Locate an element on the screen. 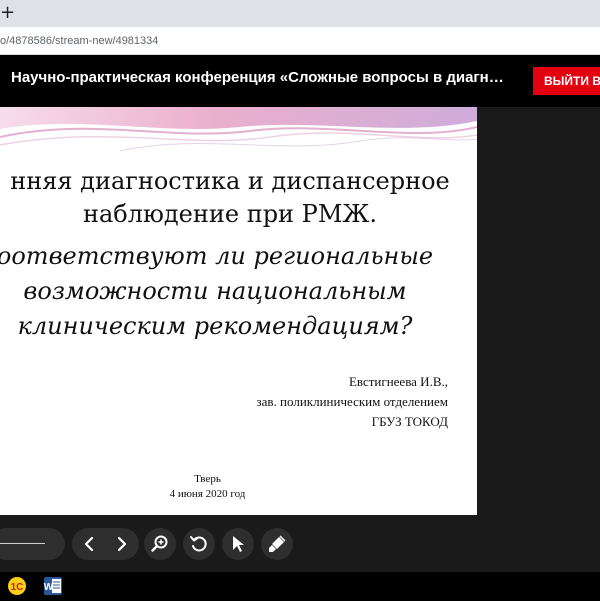 This screenshot has height=601, width=600. prev-icon is located at coordinates (90, 544).